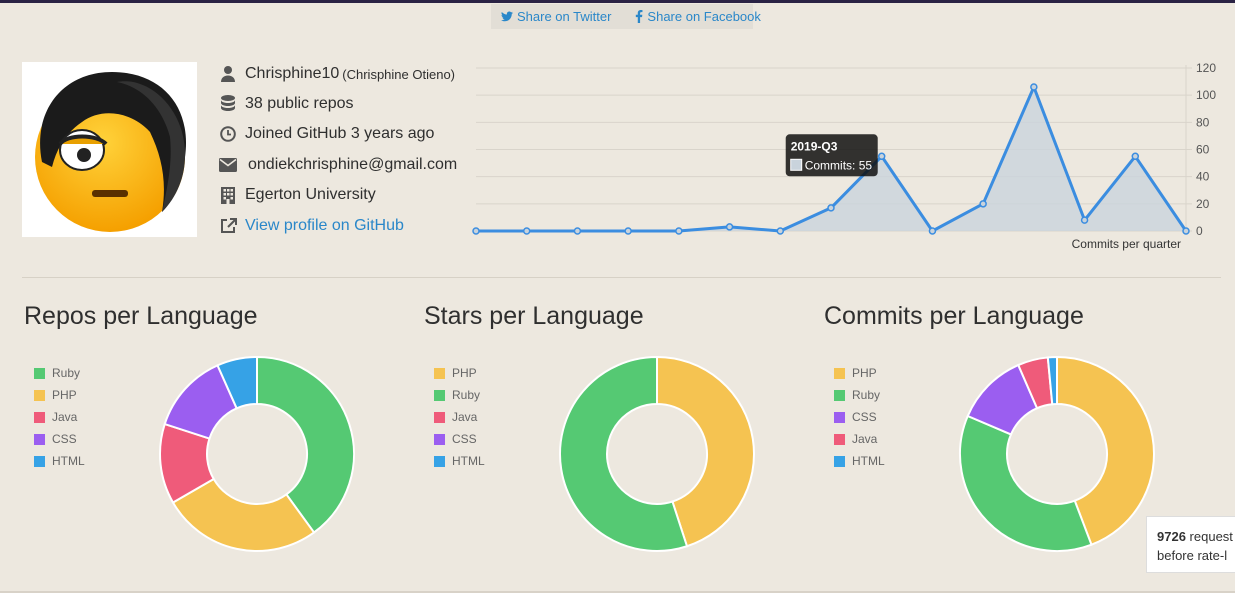 The height and width of the screenshot is (593, 1235). I want to click on envelope-icon, so click(228, 165).